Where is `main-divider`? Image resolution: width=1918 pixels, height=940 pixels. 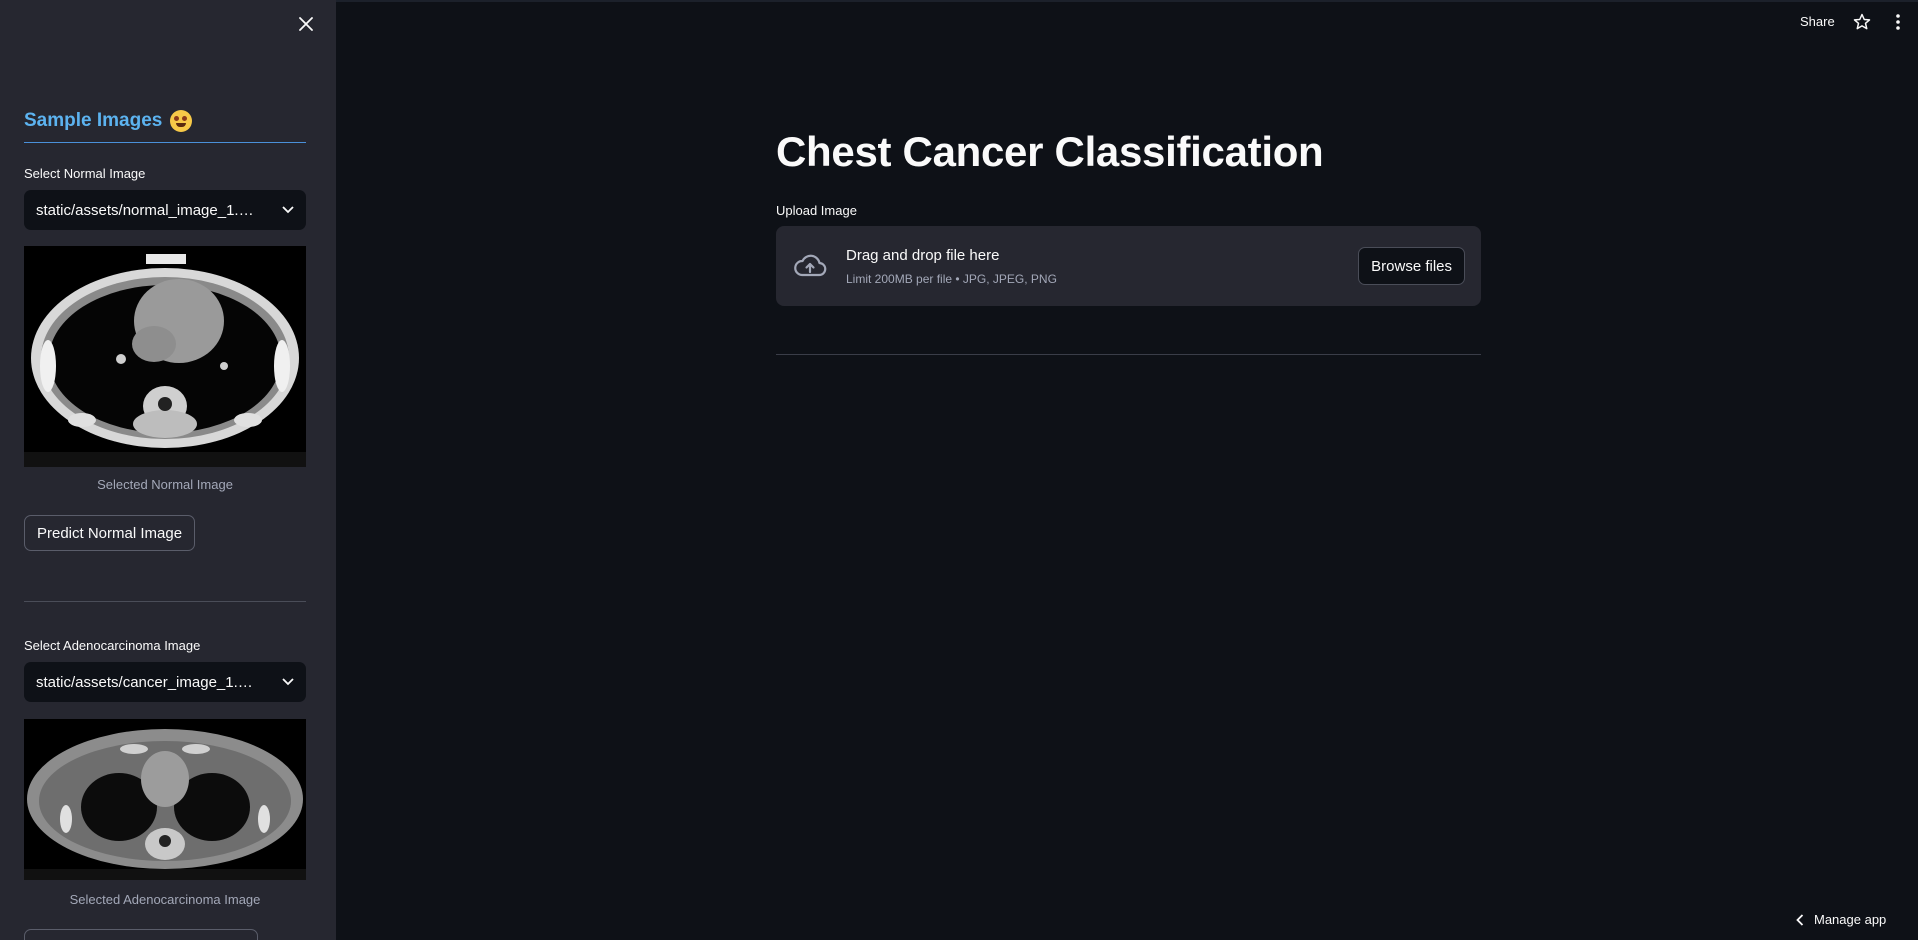 main-divider is located at coordinates (1128, 354).